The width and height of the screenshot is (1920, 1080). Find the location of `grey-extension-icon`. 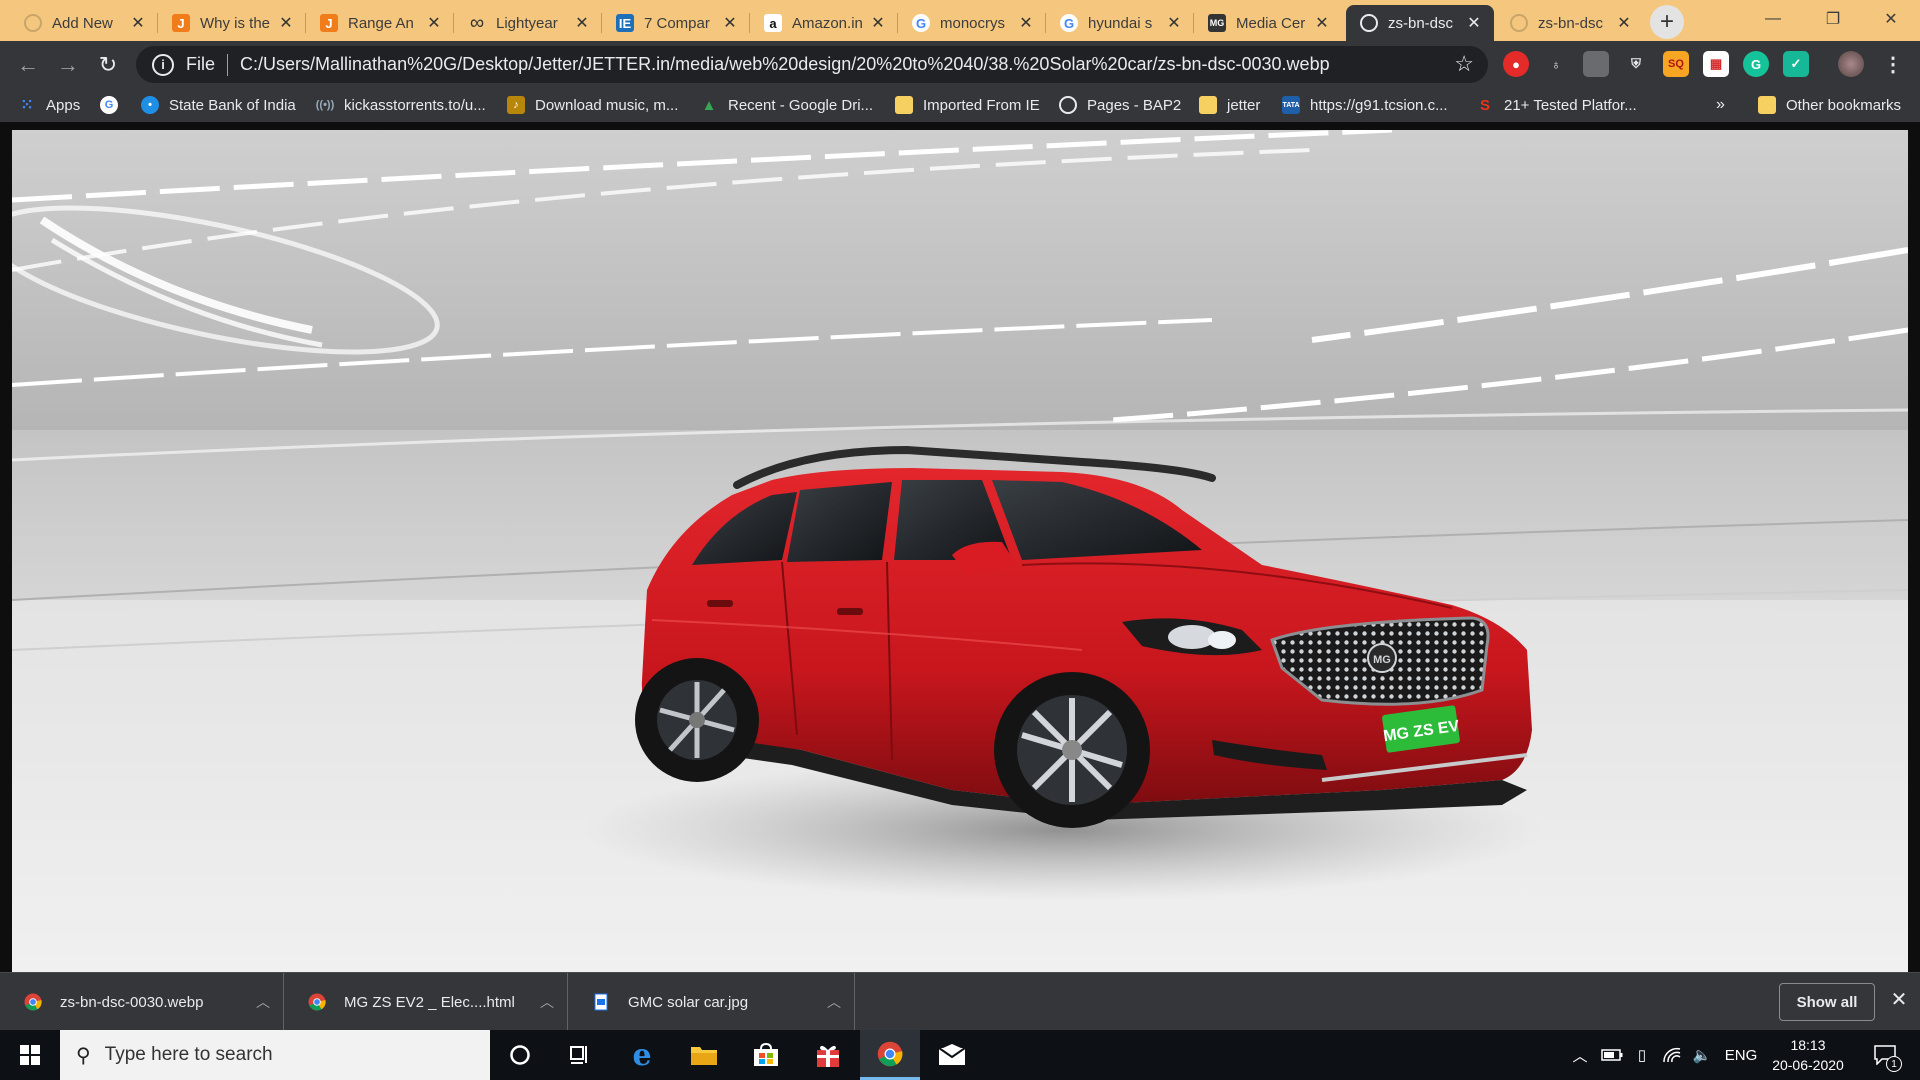

grey-extension-icon is located at coordinates (1596, 64).